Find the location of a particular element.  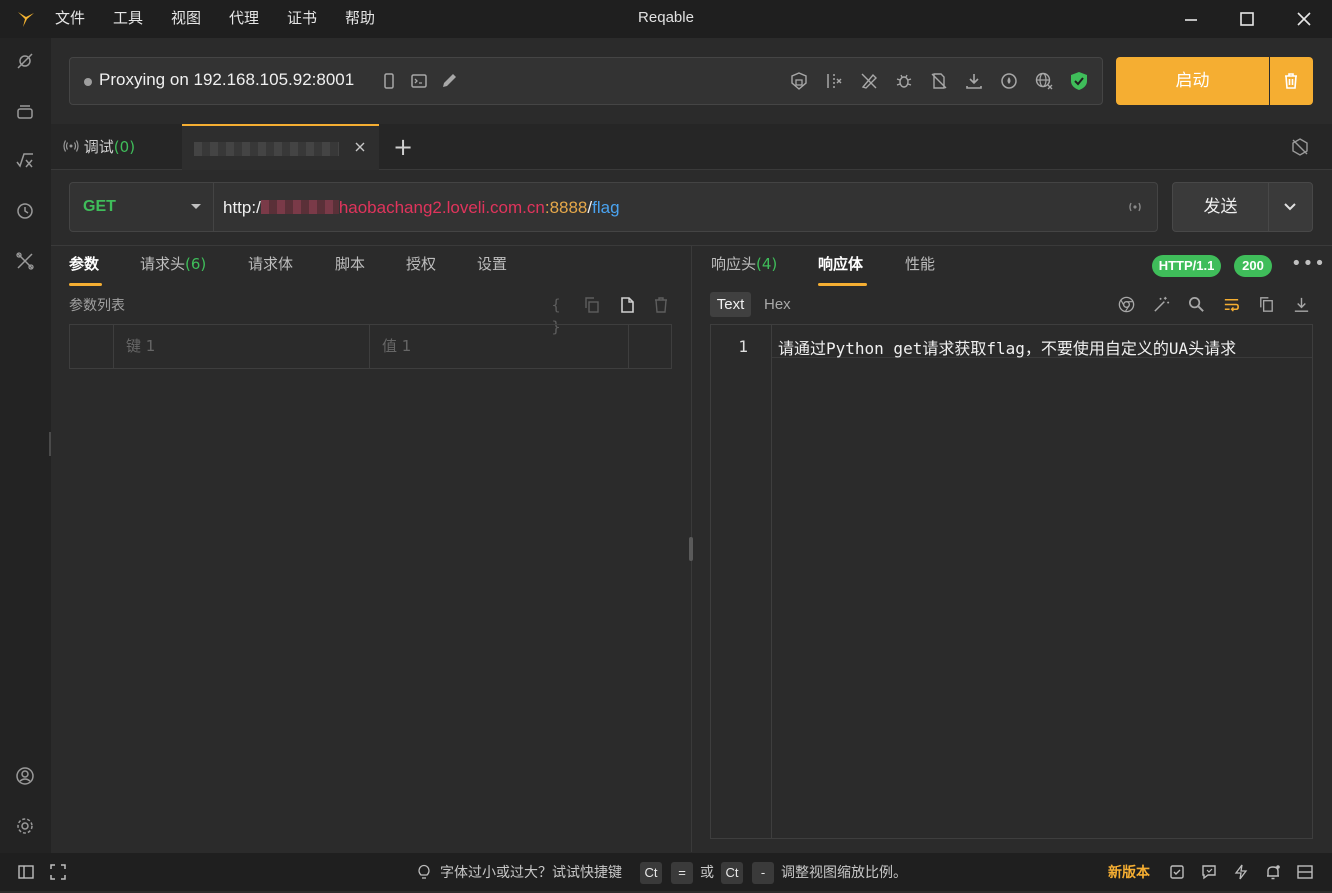

param-key-input: 键 1 is located at coordinates (242, 346).